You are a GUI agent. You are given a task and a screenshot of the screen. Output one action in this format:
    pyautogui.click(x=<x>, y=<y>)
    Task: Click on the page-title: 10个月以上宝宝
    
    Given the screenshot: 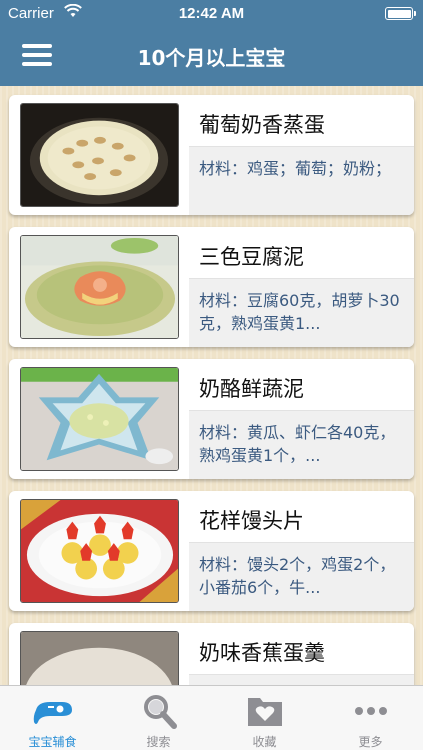 What is the action you would take?
    pyautogui.click(x=211, y=58)
    